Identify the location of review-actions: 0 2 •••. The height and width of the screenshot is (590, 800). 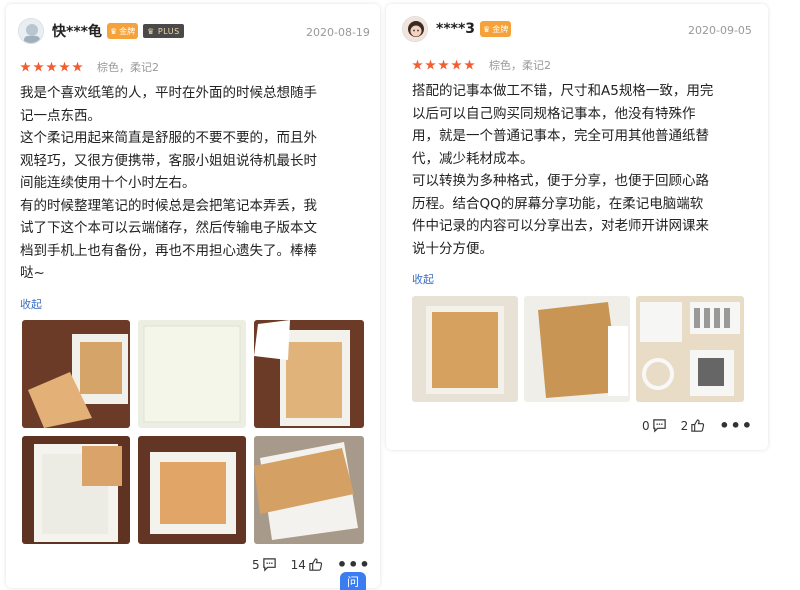
(697, 425).